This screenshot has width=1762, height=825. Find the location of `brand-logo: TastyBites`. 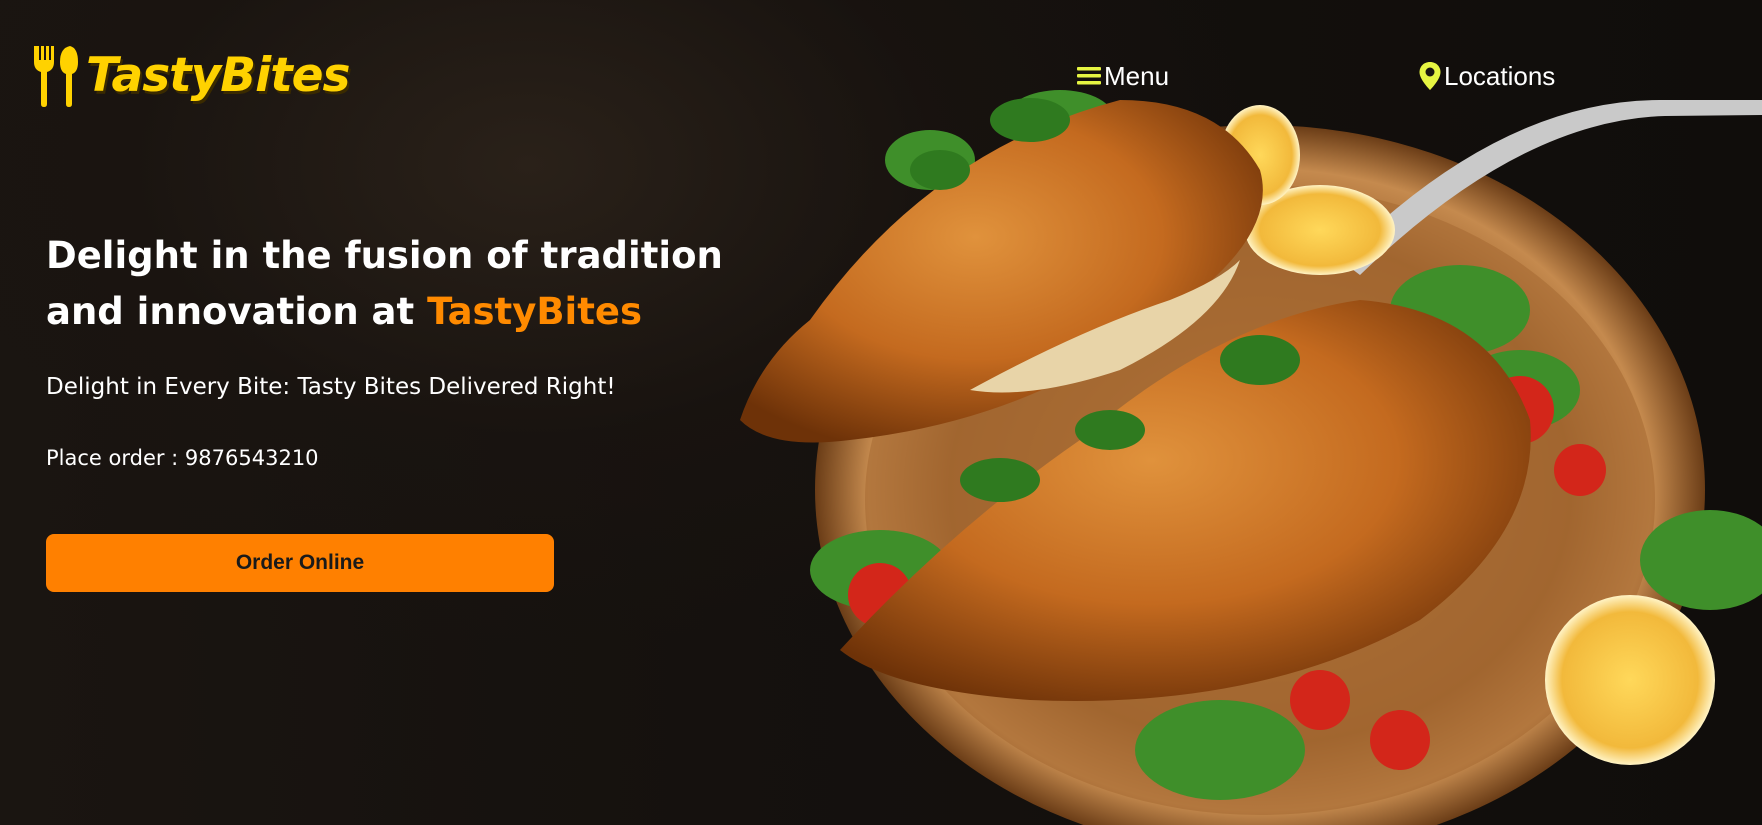

brand-logo: TastyBites is located at coordinates (190, 75).